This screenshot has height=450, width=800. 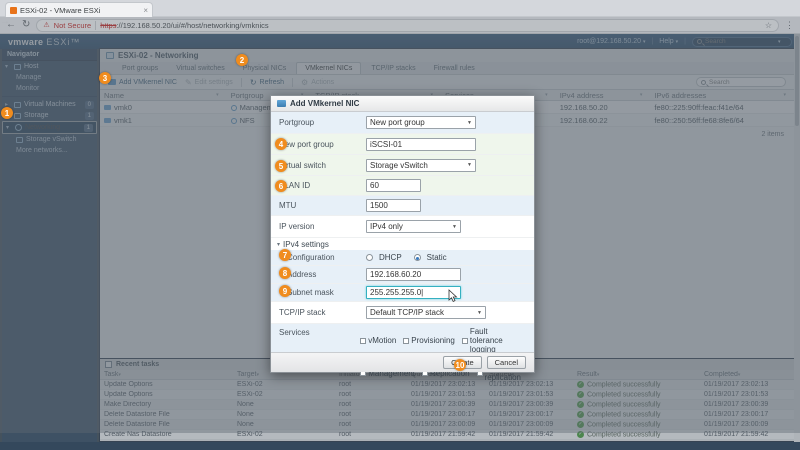 I want to click on vmotion-checkbox, so click(x=363, y=340).